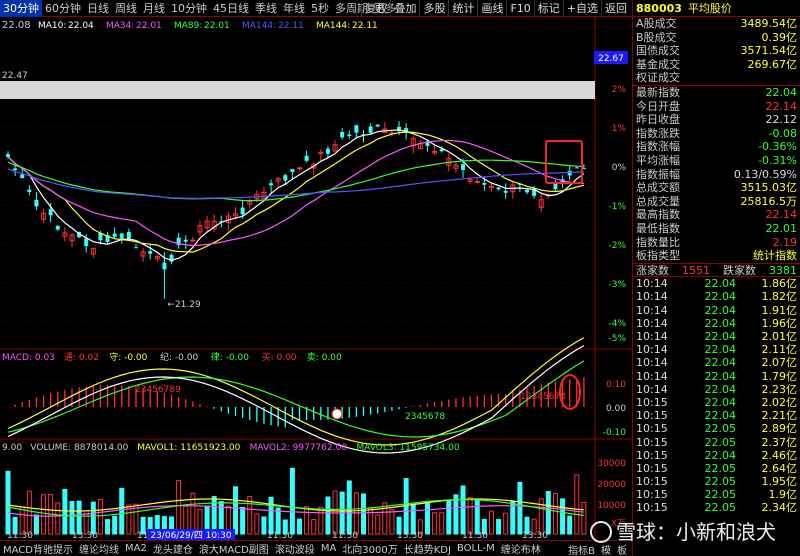  Describe the element at coordinates (658, 64) in the screenshot. I see `summary-label: 基金成交` at that location.